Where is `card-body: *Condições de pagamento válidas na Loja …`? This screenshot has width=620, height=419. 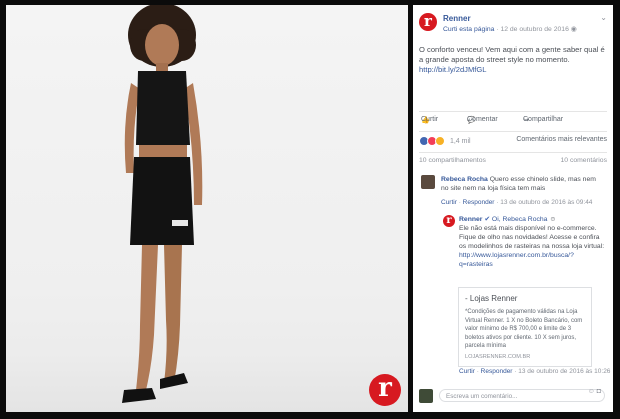 card-body: *Condições de pagamento válidas na Loja … is located at coordinates (524, 329).